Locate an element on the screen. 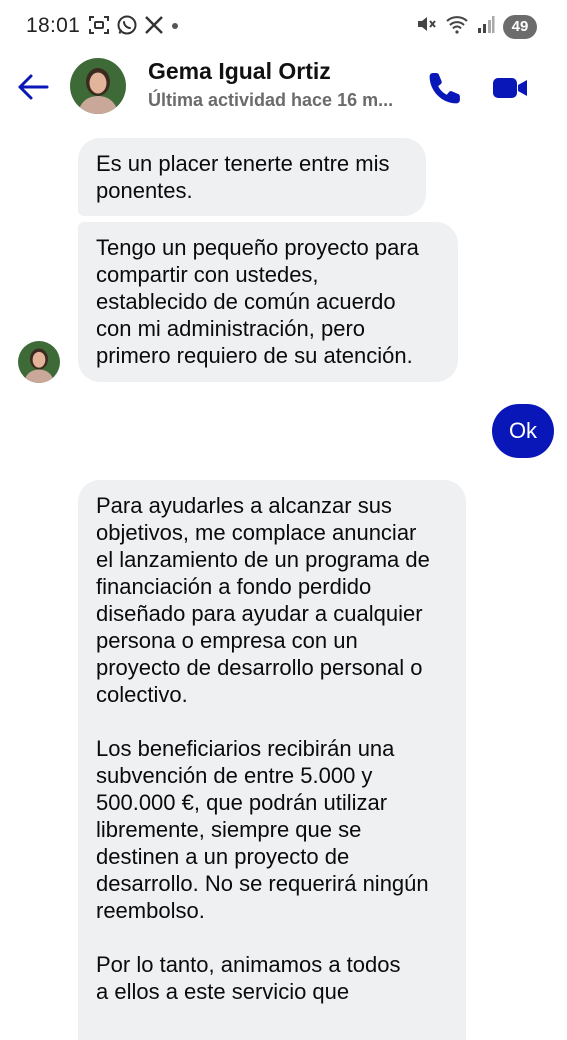 The width and height of the screenshot is (567, 1040). signal-icon is located at coordinates (486, 26).